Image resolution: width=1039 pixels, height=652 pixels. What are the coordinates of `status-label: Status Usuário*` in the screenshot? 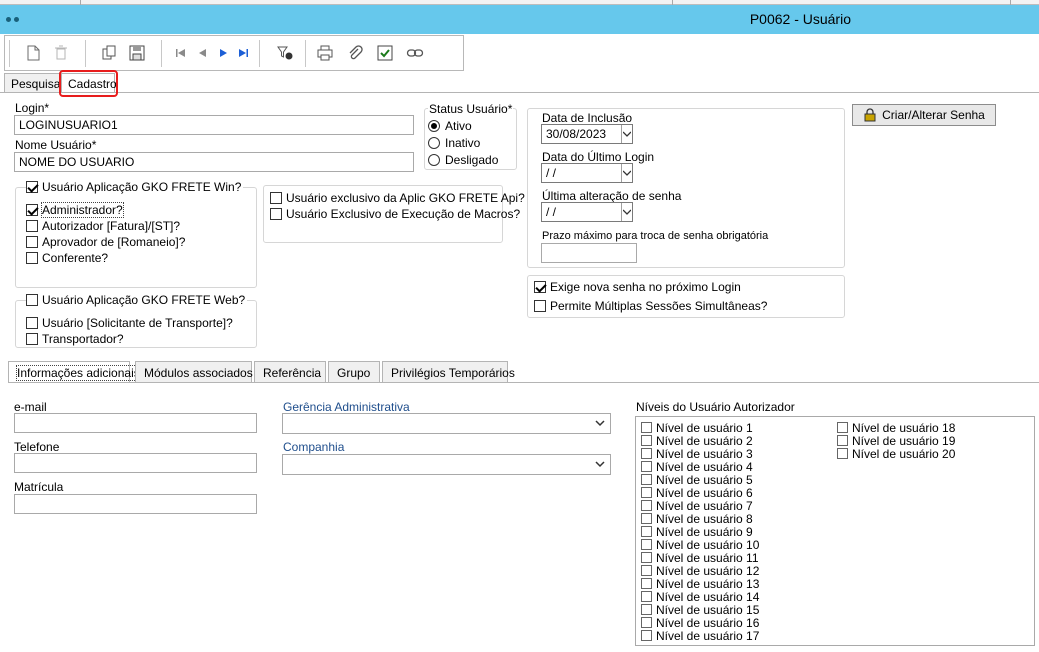 It's located at (471, 109).